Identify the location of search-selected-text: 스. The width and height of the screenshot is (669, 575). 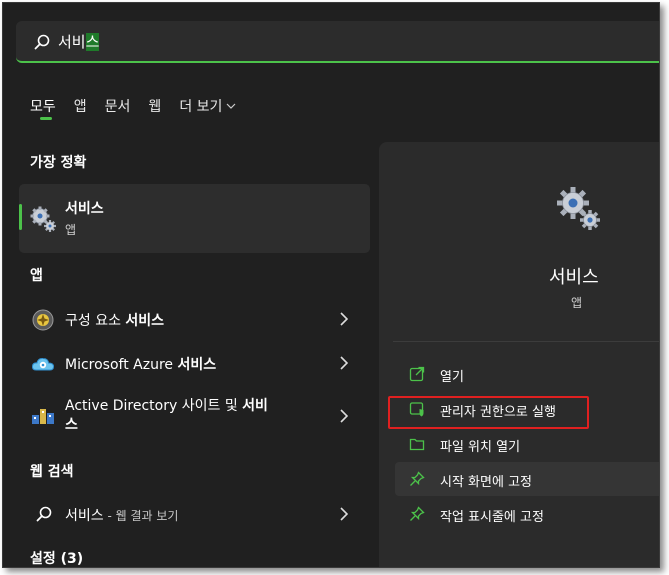
(92, 42).